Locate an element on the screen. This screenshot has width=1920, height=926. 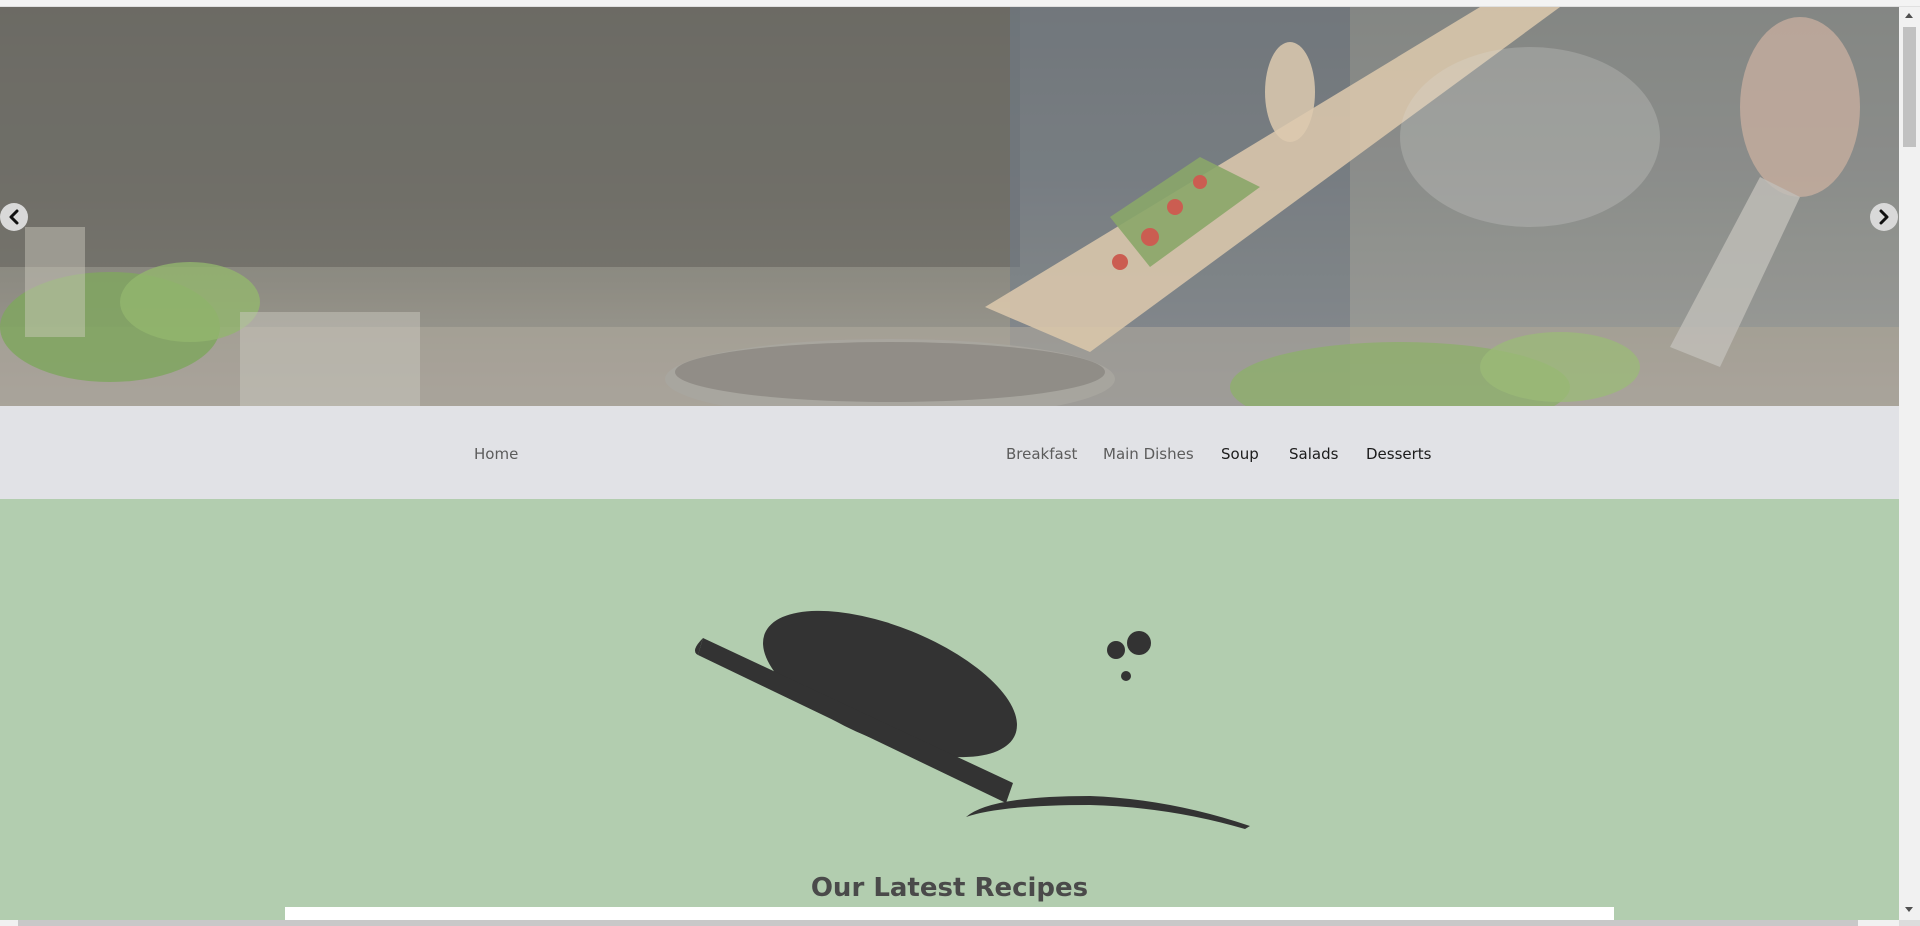
recipes-card is located at coordinates (949, 914).